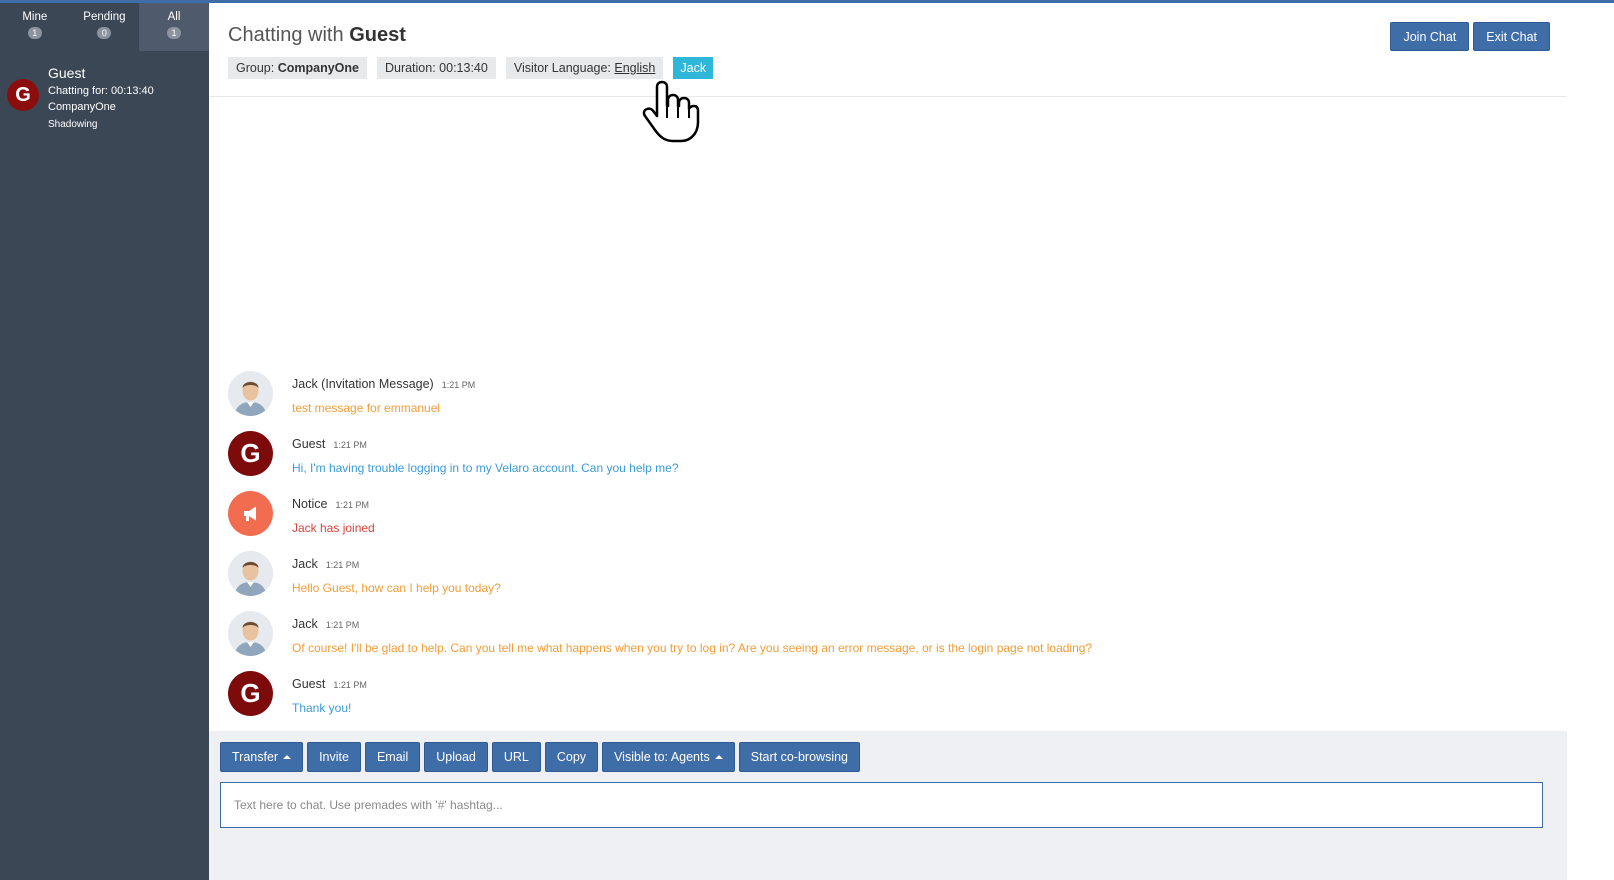 Image resolution: width=1614 pixels, height=880 pixels. I want to click on duration-tag: Duration: 00:13:40, so click(436, 68).